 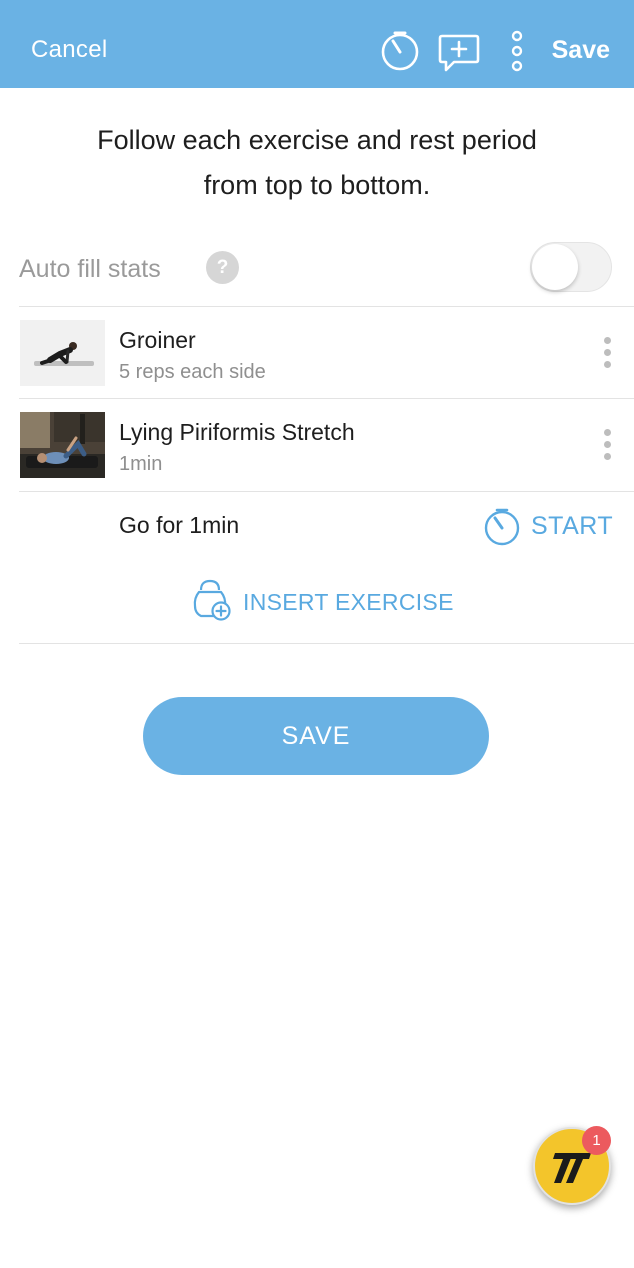 I want to click on more-vertical-icon, so click(x=517, y=51).